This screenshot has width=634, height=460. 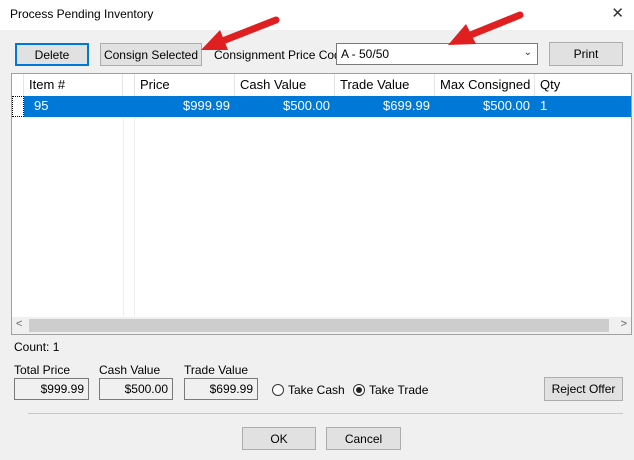 What do you see at coordinates (240, 33) in the screenshot?
I see `annotation-arrow-consign` at bounding box center [240, 33].